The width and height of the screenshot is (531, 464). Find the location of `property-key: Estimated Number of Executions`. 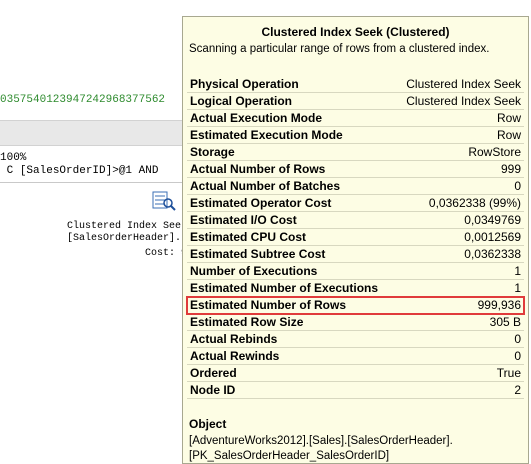

property-key: Estimated Number of Executions is located at coordinates (284, 288).